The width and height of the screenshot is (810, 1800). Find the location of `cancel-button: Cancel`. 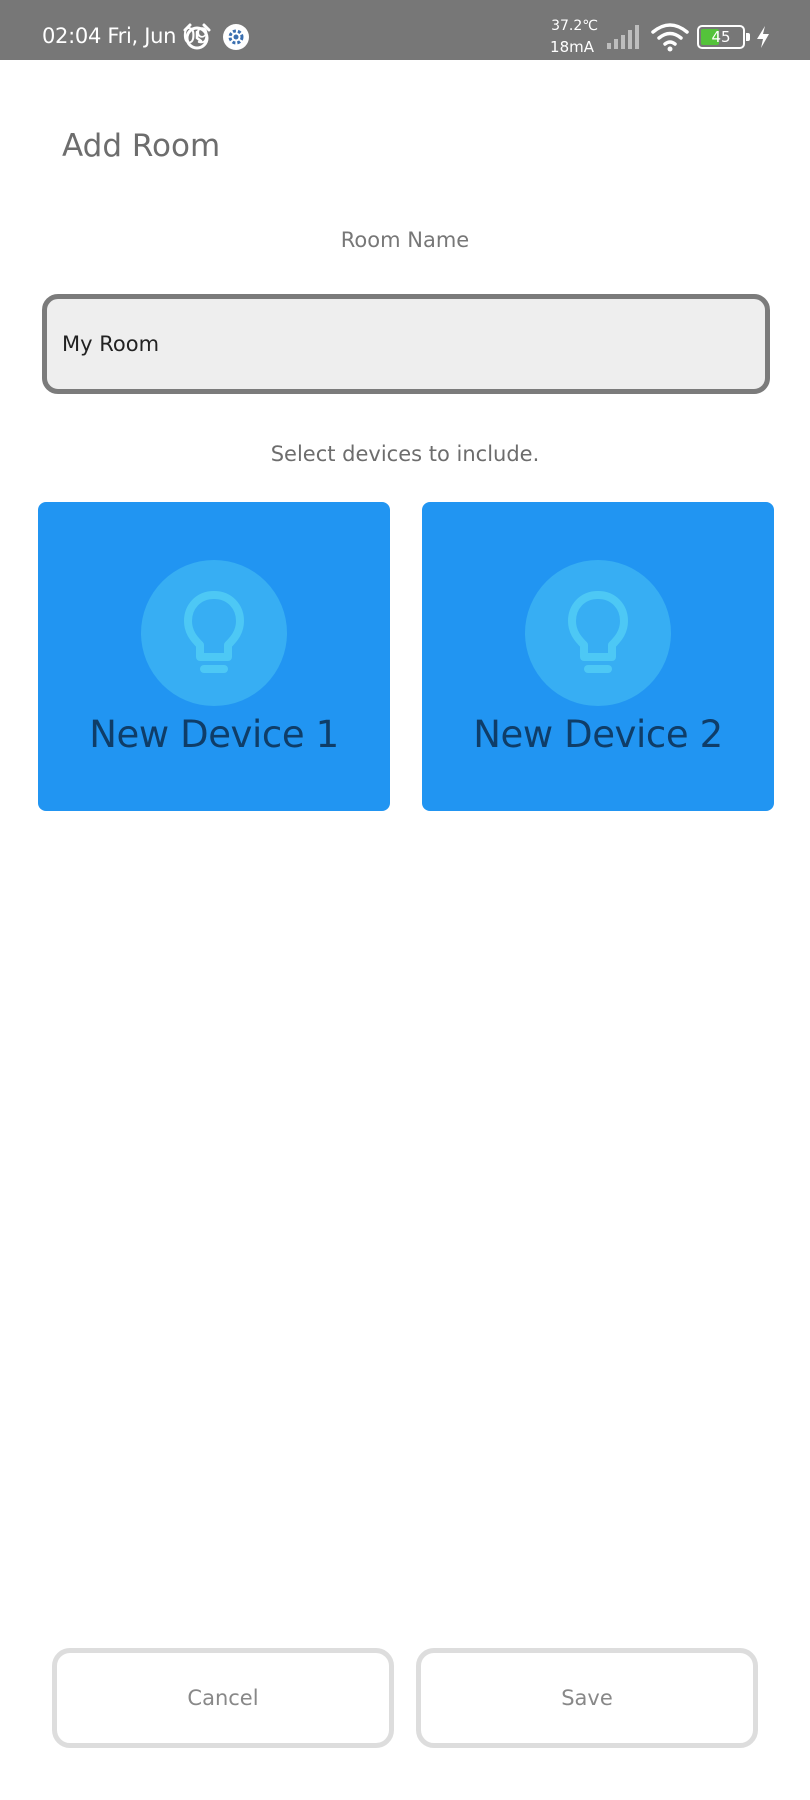

cancel-button: Cancel is located at coordinates (223, 1698).